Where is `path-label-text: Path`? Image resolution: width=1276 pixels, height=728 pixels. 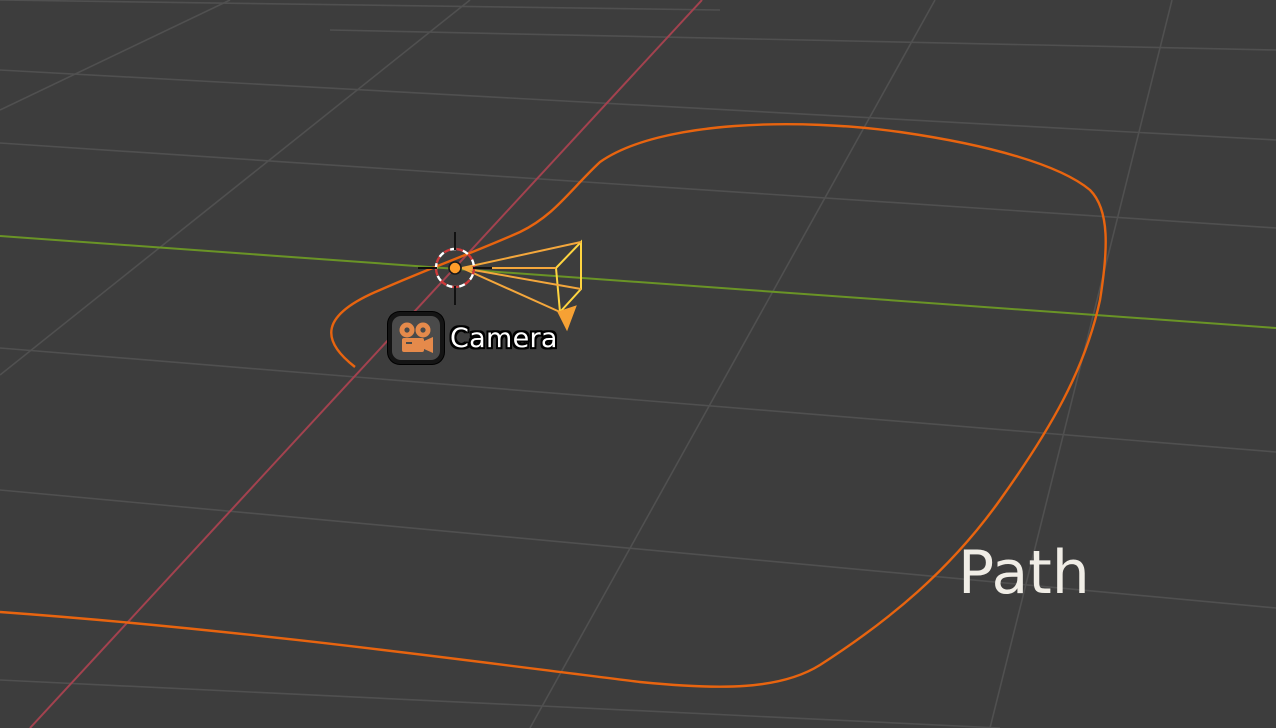
path-label-text: Path is located at coordinates (1024, 573).